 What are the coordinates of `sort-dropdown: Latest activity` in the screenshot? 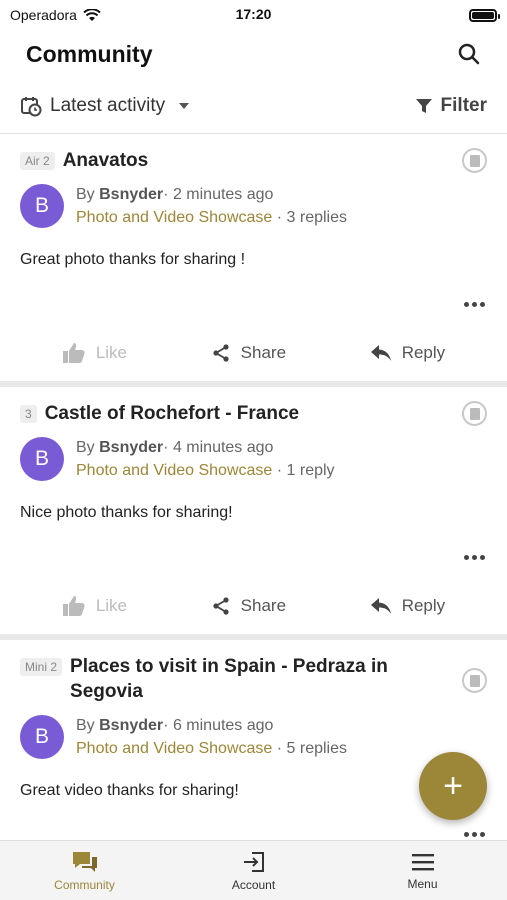 It's located at (105, 105).